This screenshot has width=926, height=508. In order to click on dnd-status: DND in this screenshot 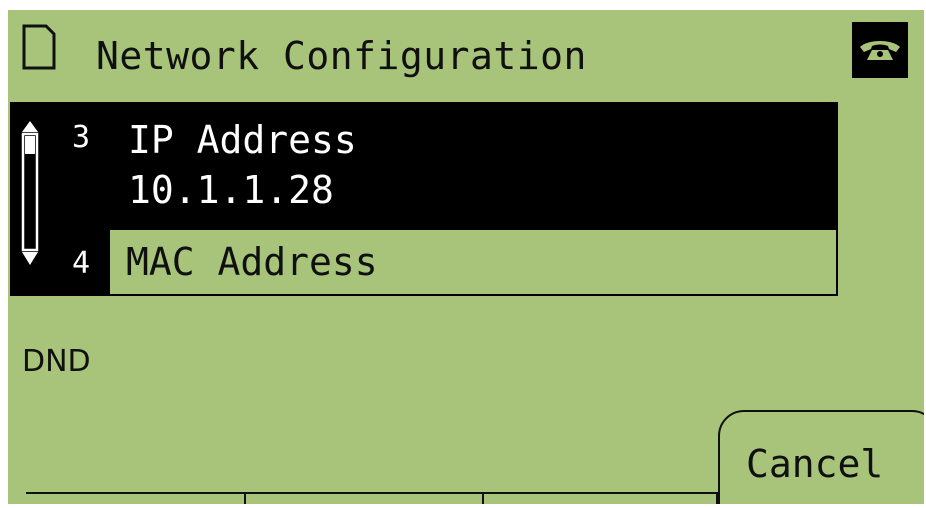, I will do `click(56, 361)`.